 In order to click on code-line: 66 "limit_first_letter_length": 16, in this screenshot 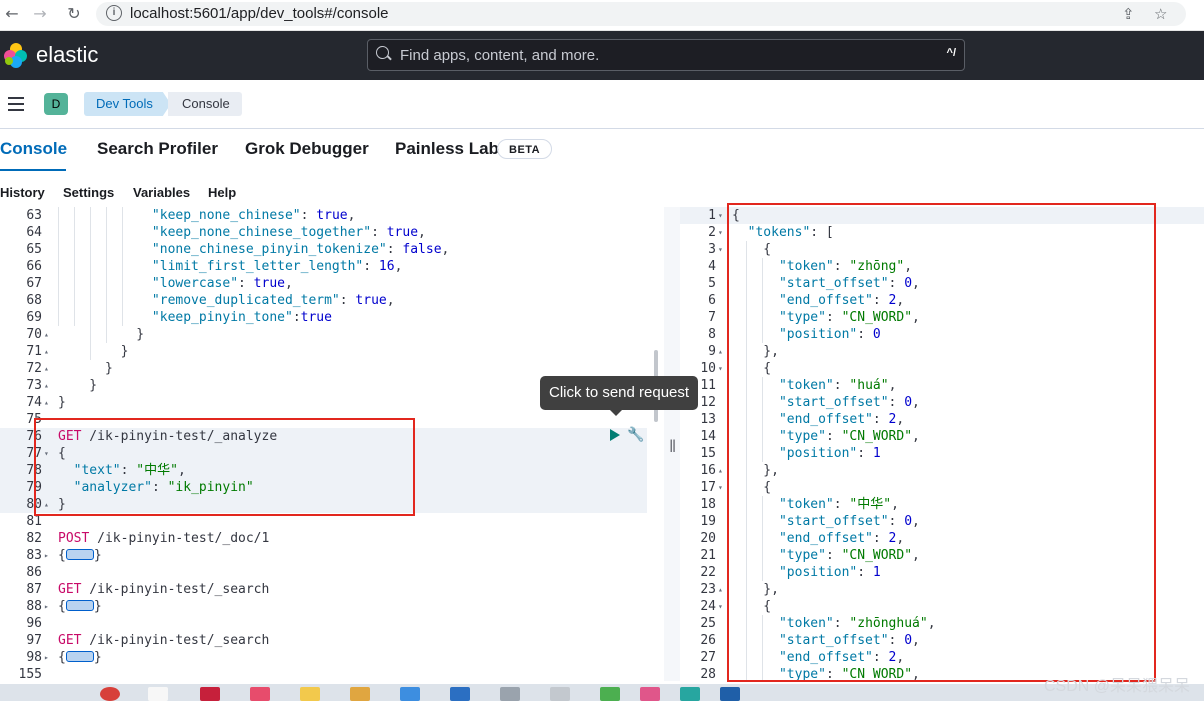, I will do `click(332, 266)`.